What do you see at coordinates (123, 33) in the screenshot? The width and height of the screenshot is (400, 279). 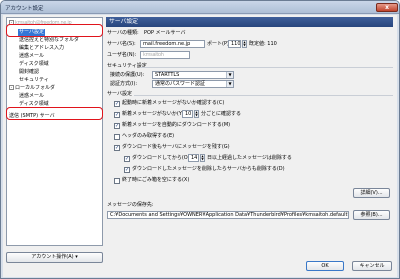 I see `server-type-label: サーバの種類:` at bounding box center [123, 33].